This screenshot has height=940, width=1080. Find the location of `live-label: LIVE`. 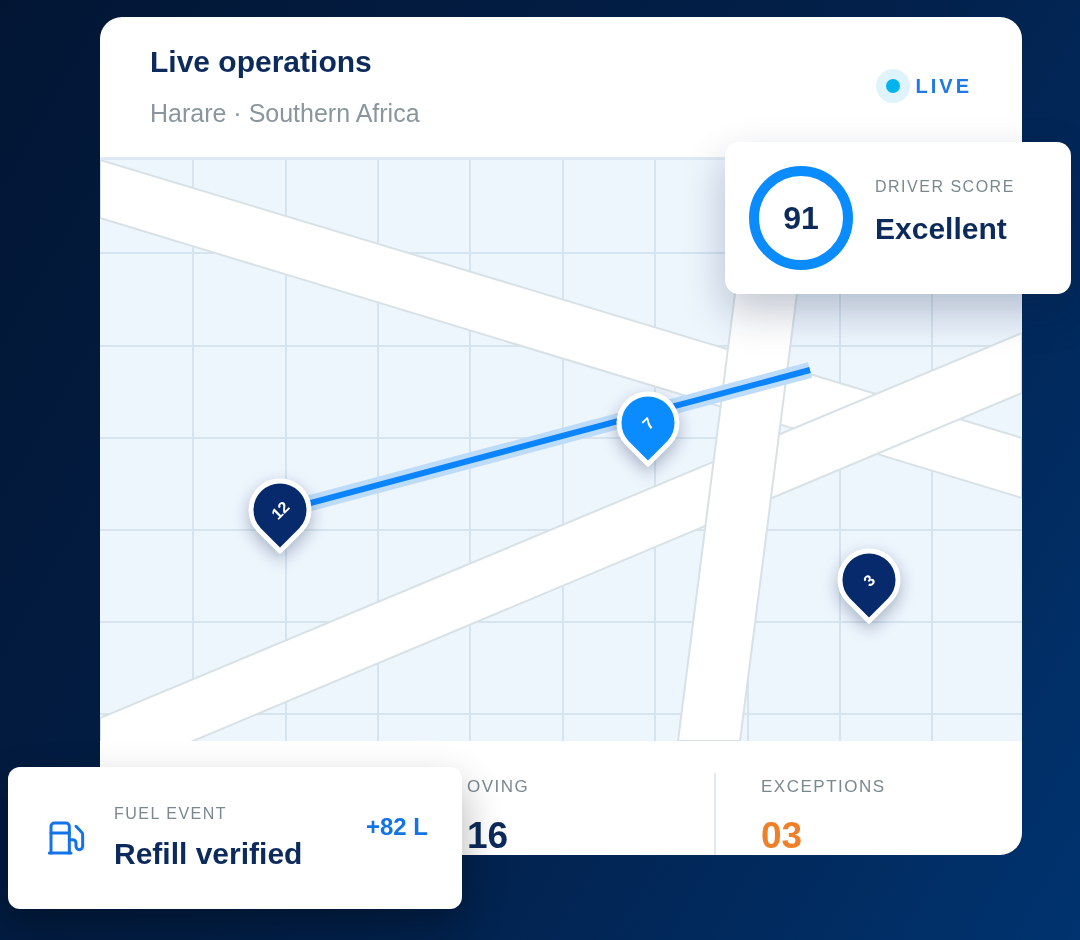

live-label: LIVE is located at coordinates (943, 86).